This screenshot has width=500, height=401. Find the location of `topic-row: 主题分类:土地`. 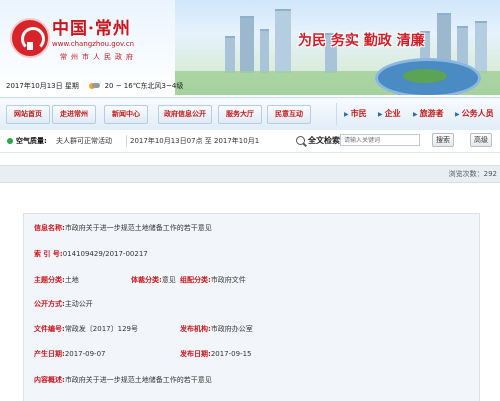

topic-row: 主题分类:土地 is located at coordinates (56, 280).